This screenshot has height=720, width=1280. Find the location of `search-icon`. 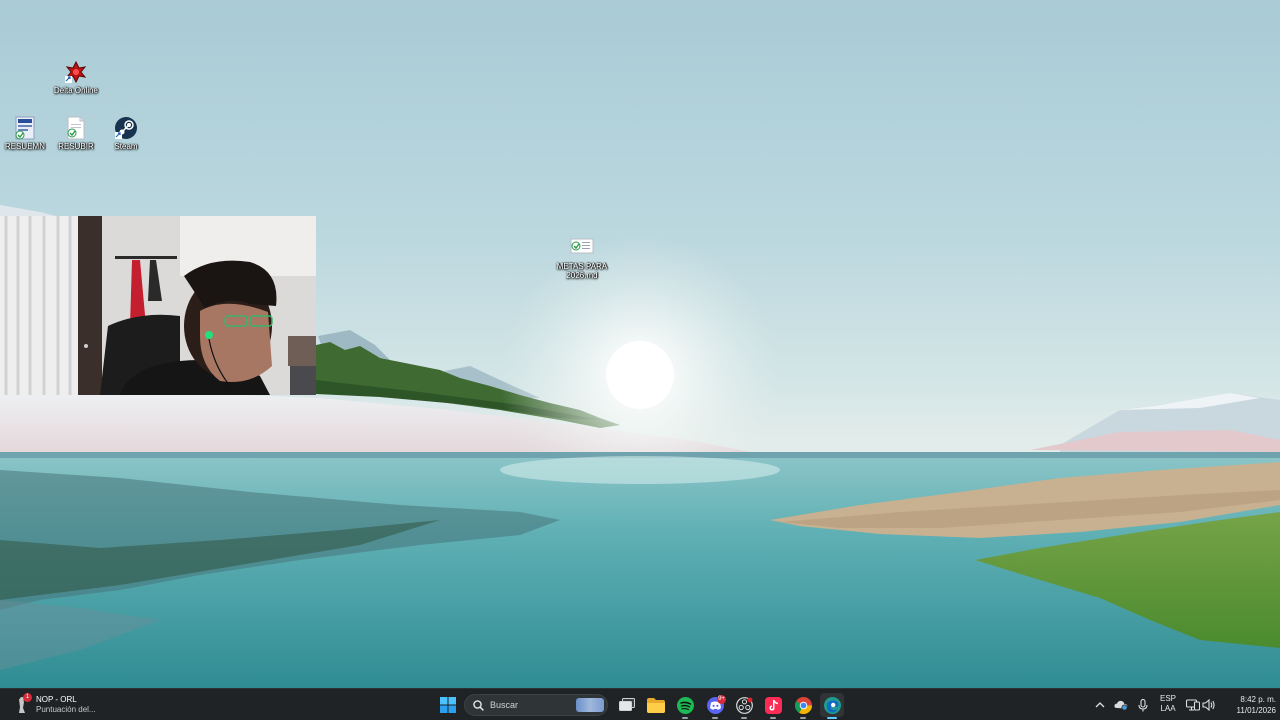

search-icon is located at coordinates (478, 705).